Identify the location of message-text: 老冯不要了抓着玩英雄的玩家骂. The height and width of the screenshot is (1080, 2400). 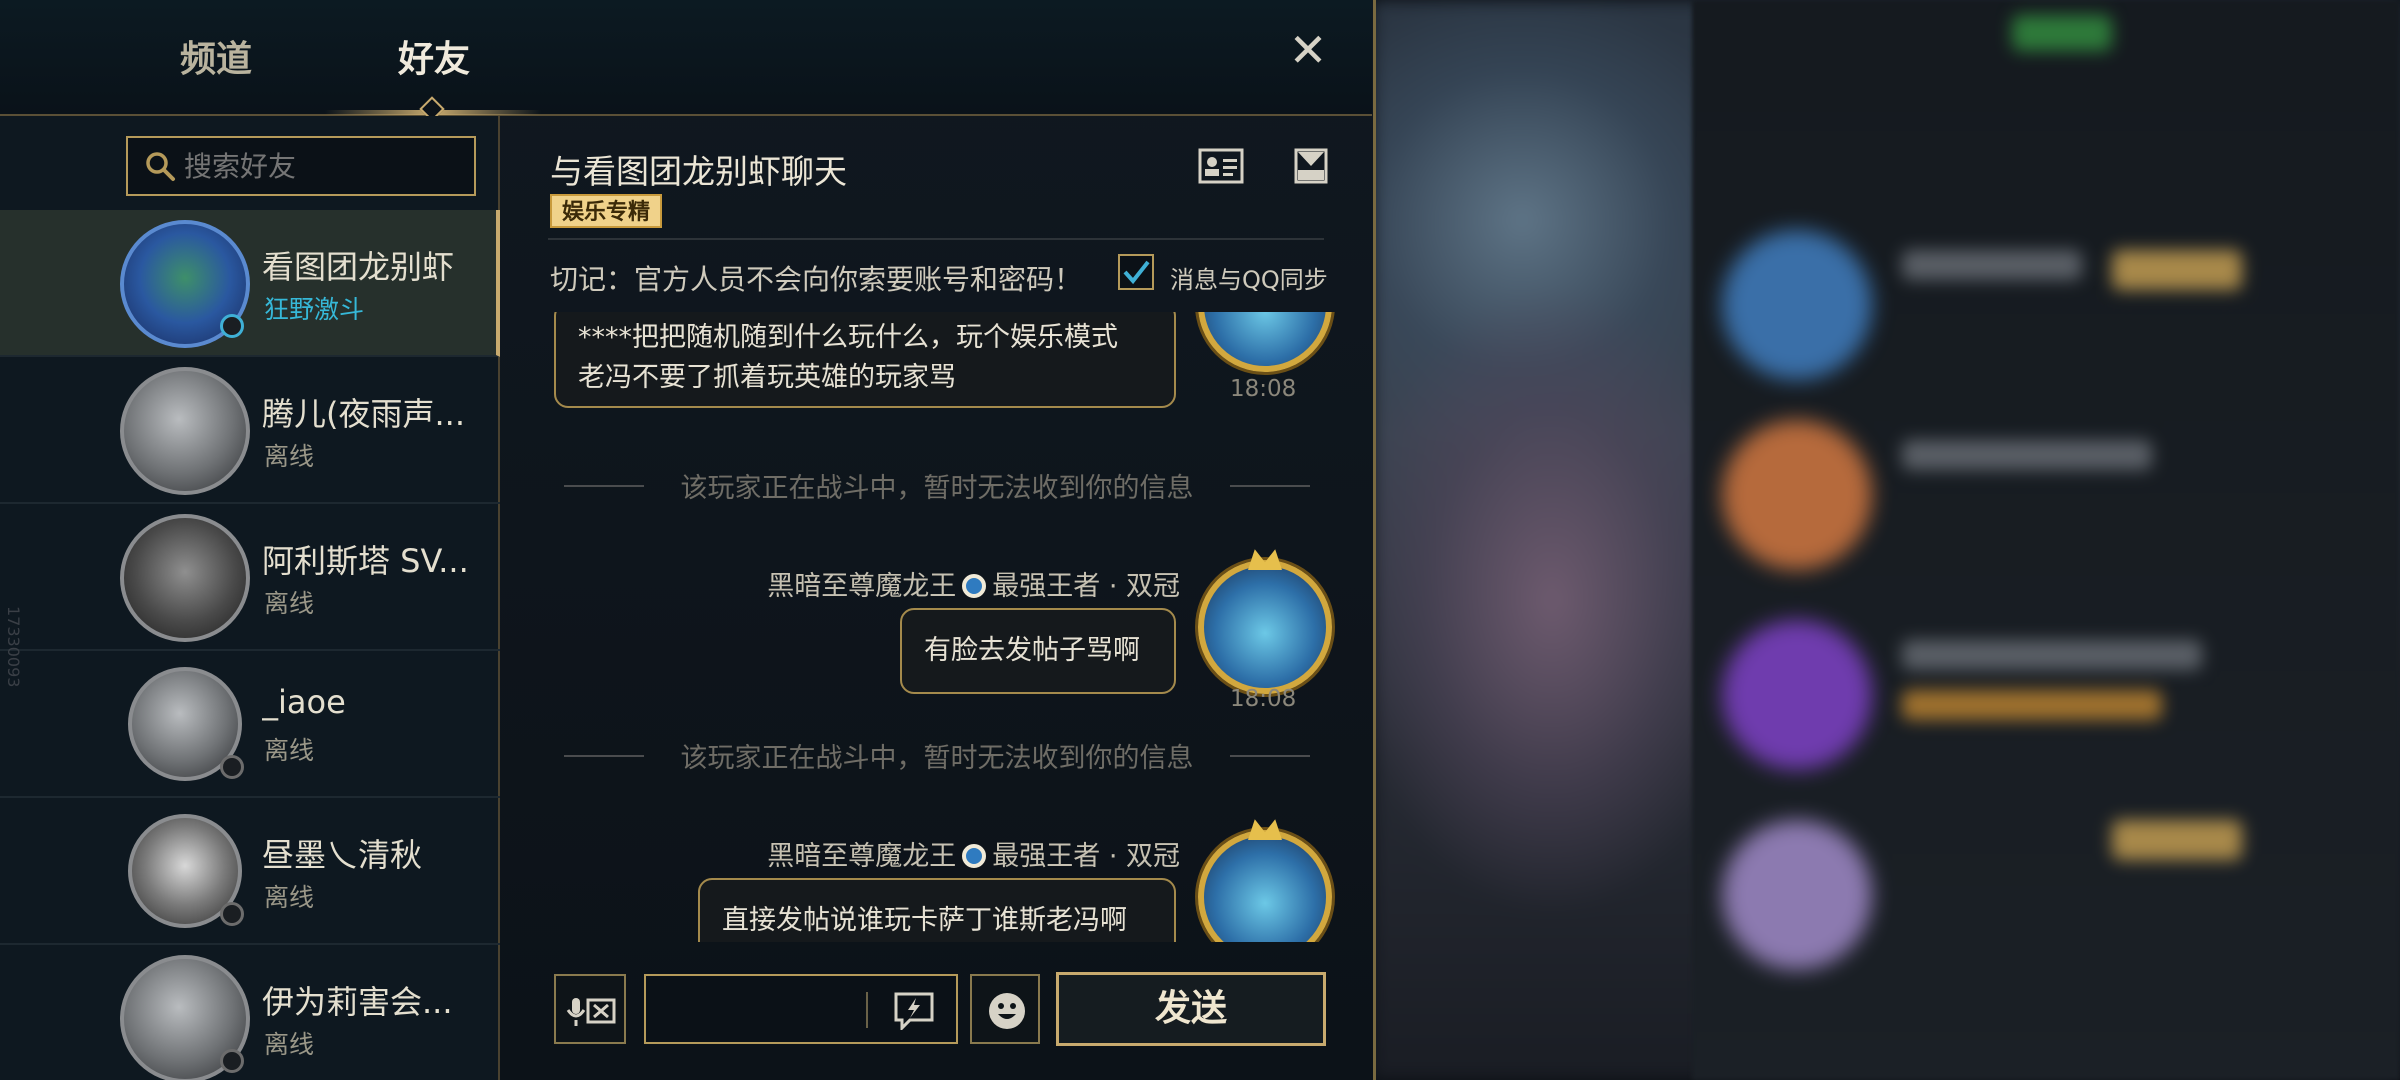
(767, 377).